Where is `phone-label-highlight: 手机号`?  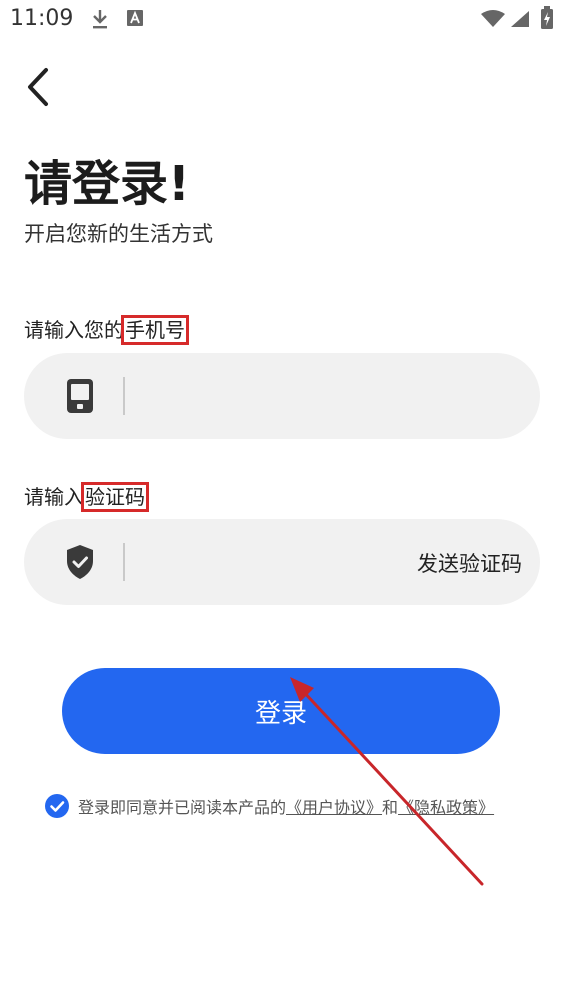 phone-label-highlight: 手机号 is located at coordinates (155, 330).